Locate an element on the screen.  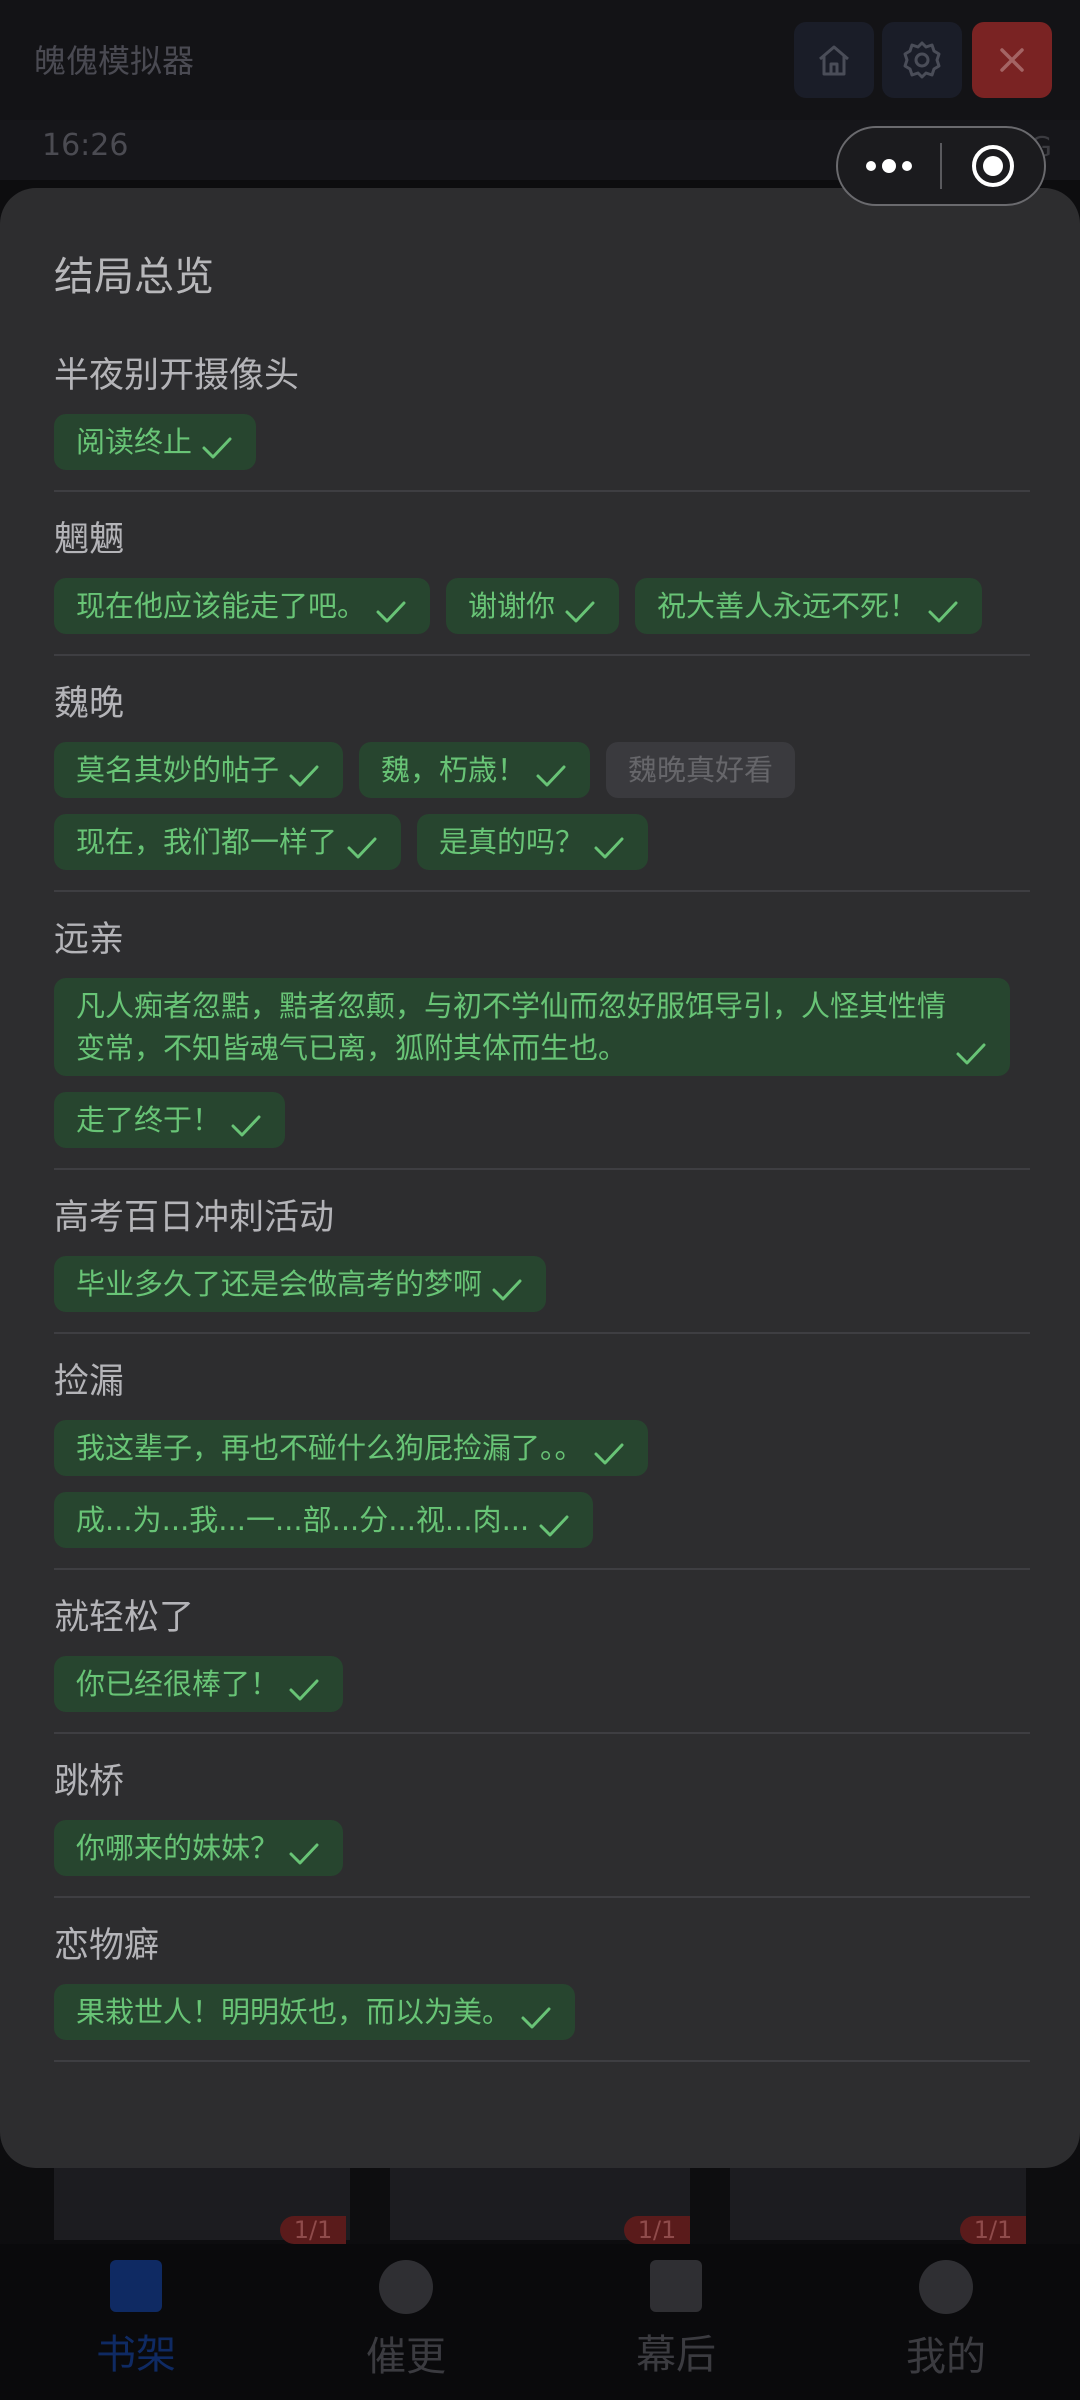
ending-chip-unlocked: 你已经很棒了！ is located at coordinates (199, 1684).